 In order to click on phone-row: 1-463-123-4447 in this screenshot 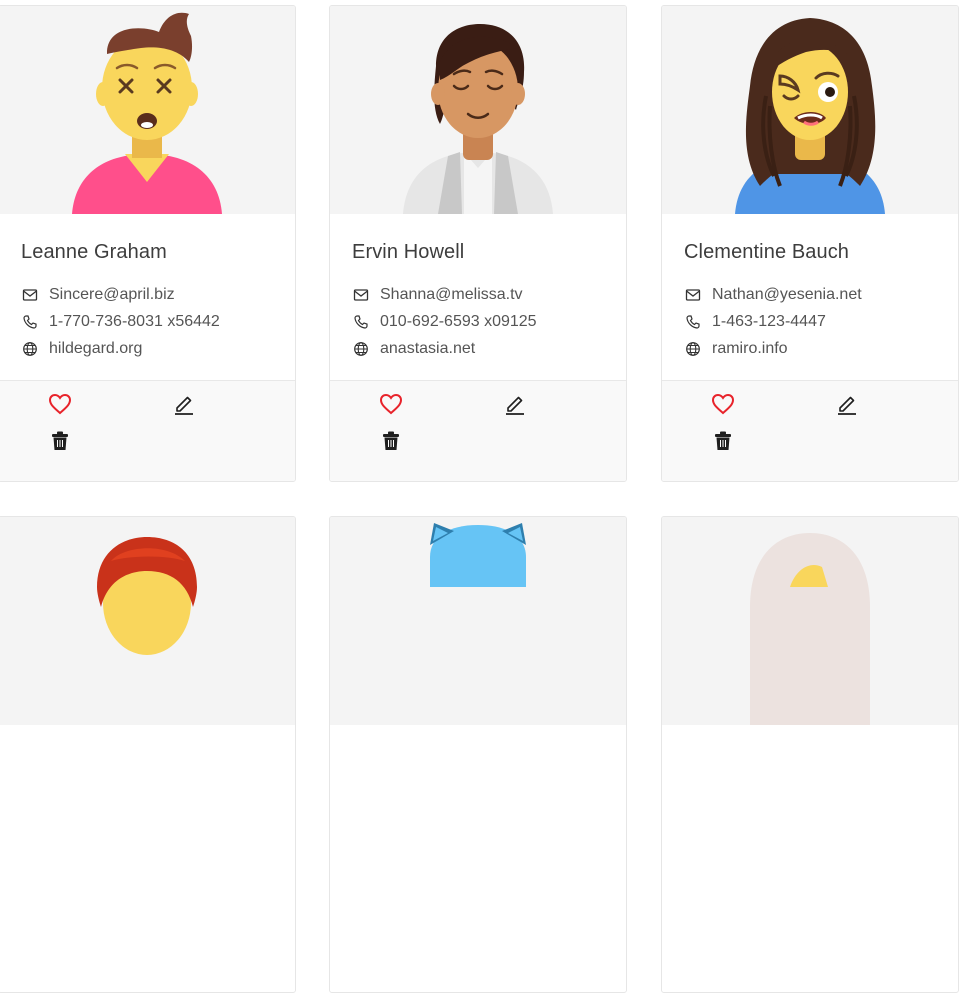, I will do `click(755, 322)`.